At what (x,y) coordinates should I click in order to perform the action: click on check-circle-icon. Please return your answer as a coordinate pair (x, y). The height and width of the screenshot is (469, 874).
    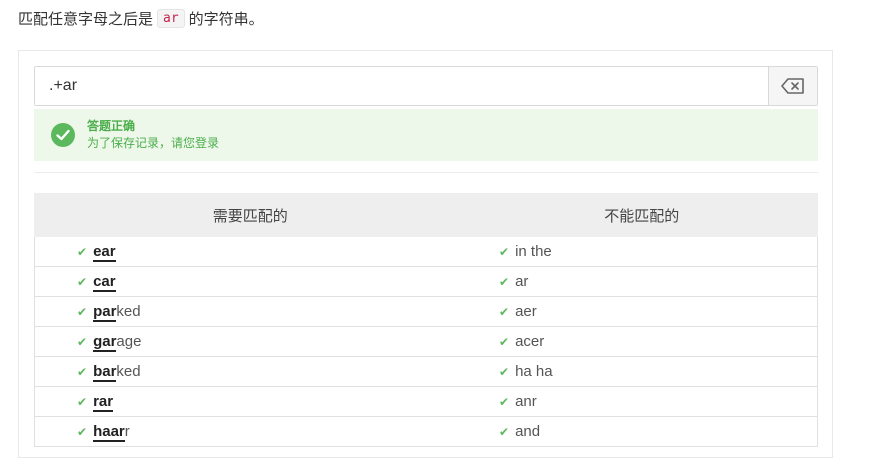
    Looking at the image, I should click on (63, 135).